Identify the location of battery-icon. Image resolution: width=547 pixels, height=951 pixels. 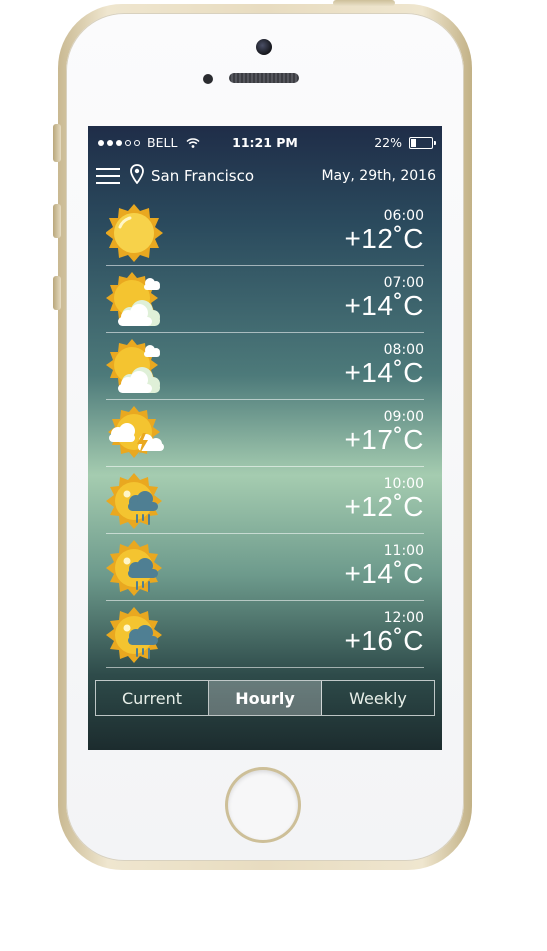
(422, 143).